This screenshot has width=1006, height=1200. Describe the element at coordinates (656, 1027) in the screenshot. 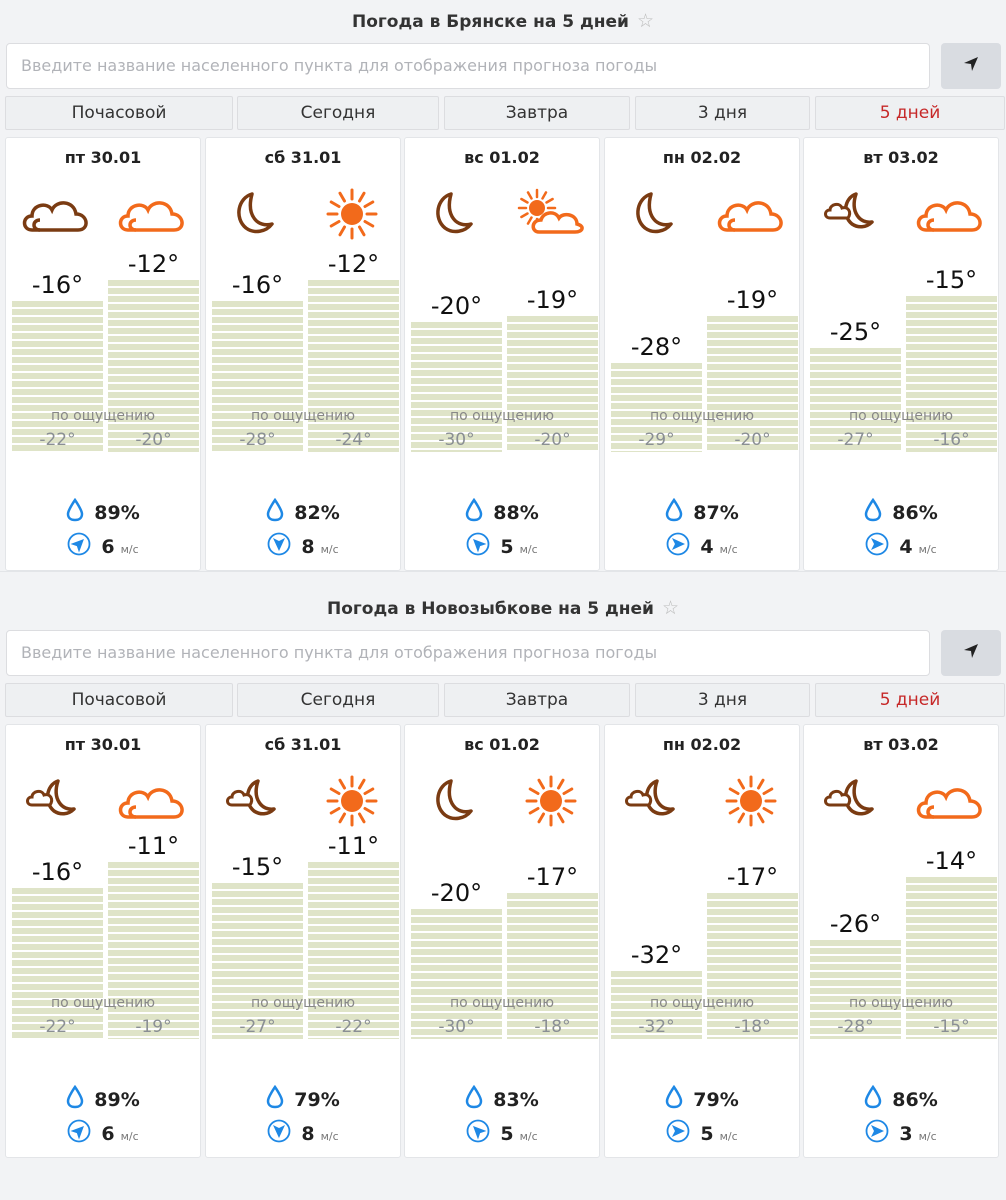

I see `feels-like-night: -32°` at that location.